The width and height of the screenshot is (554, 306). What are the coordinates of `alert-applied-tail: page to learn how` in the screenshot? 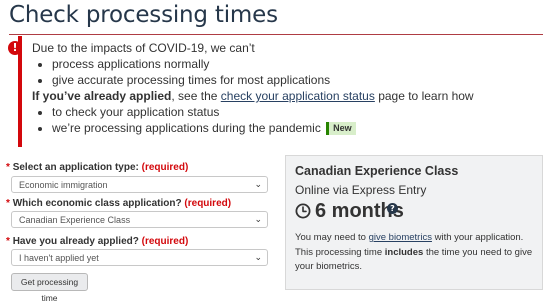 It's located at (424, 96).